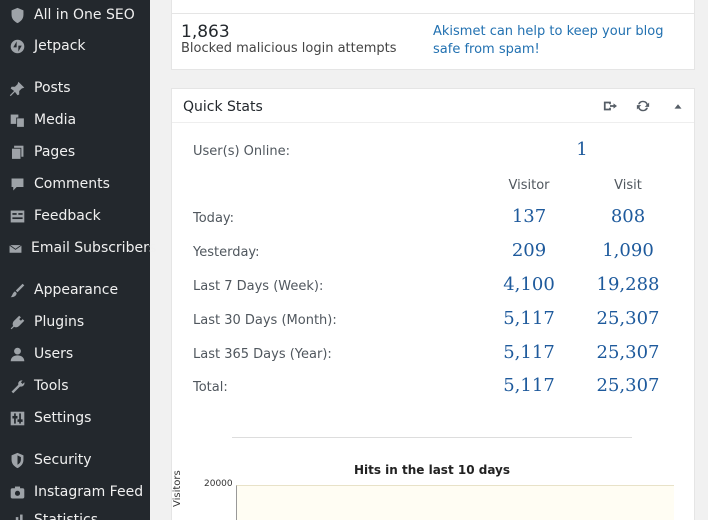 The image size is (708, 520). Describe the element at coordinates (60, 46) in the screenshot. I see `sidebar-item-label: Jetpack` at that location.